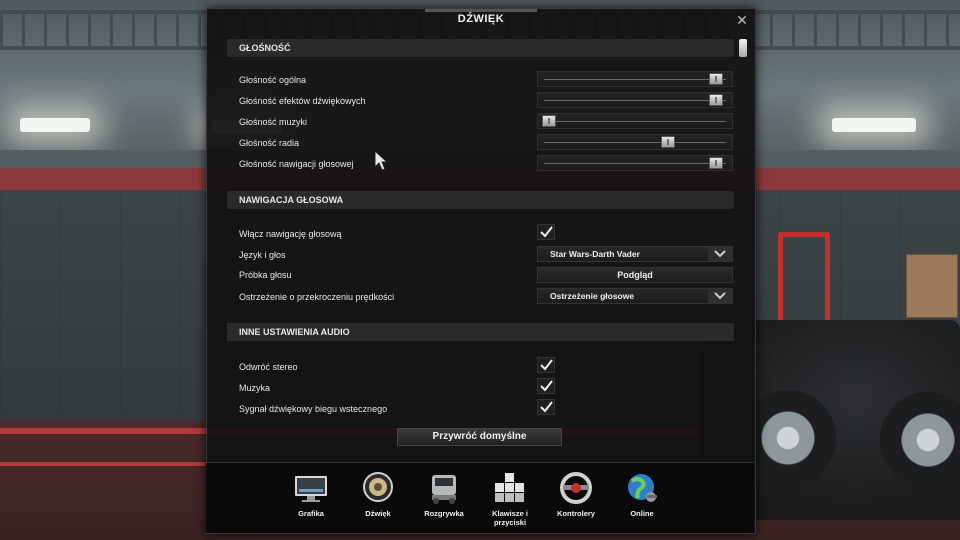  I want to click on dropdown-language-voice: Star Wars-Darth Vader, so click(635, 254).